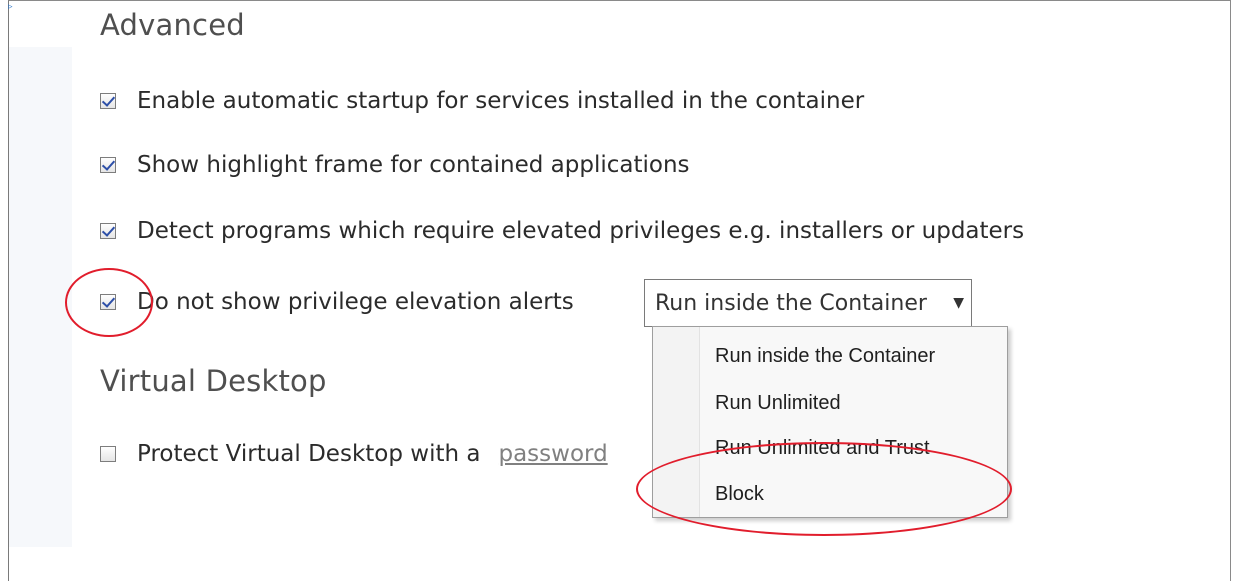 This screenshot has width=1233, height=581. What do you see at coordinates (108, 101) in the screenshot?
I see `auto-startup-checkbox` at bounding box center [108, 101].